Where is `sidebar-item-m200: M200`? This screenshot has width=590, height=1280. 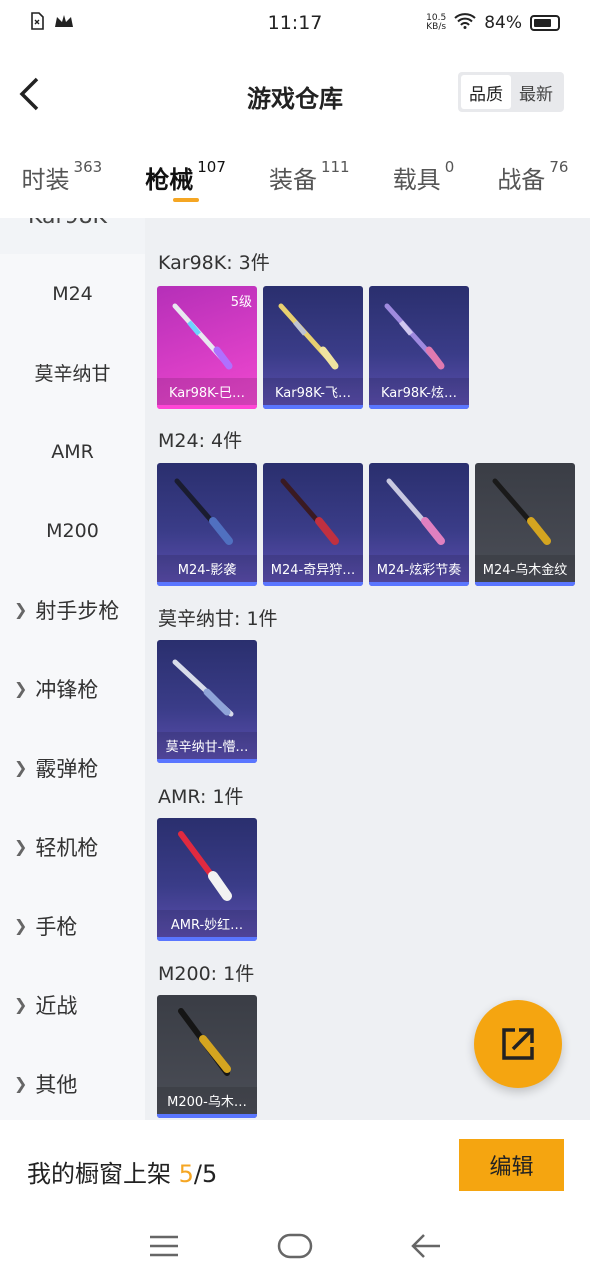 sidebar-item-m200: M200 is located at coordinates (72, 530).